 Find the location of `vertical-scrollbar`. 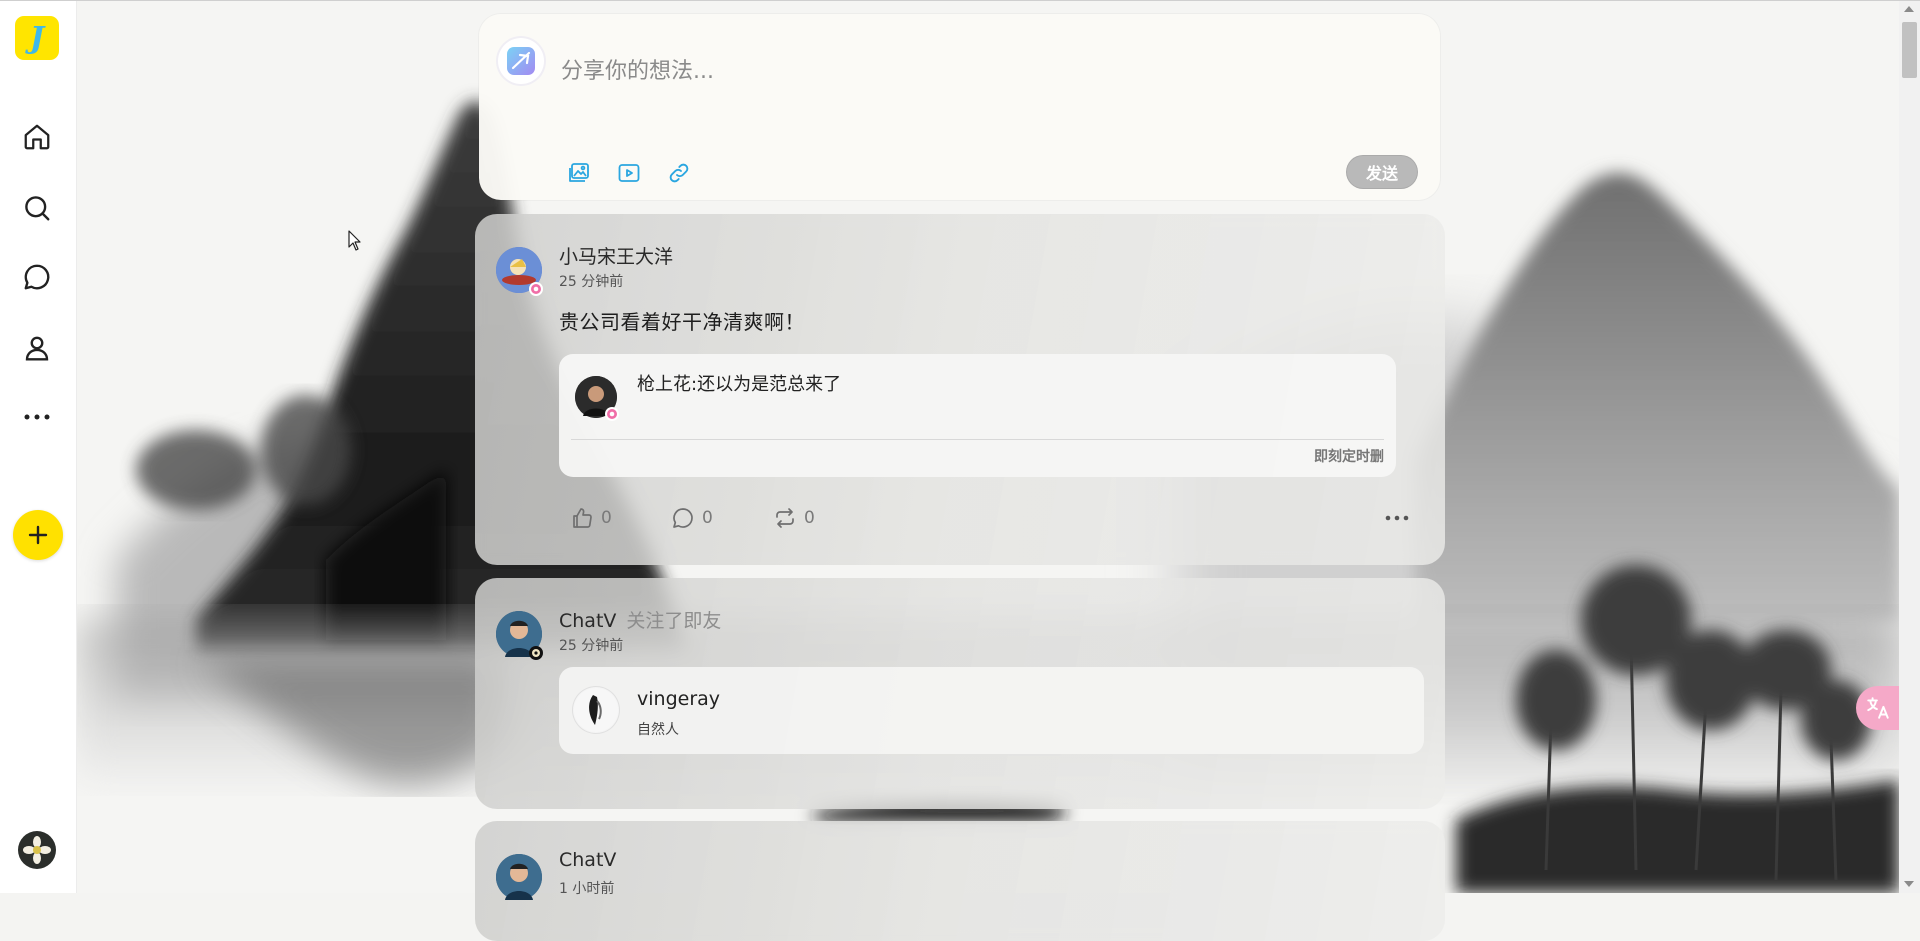

vertical-scrollbar is located at coordinates (1909, 446).